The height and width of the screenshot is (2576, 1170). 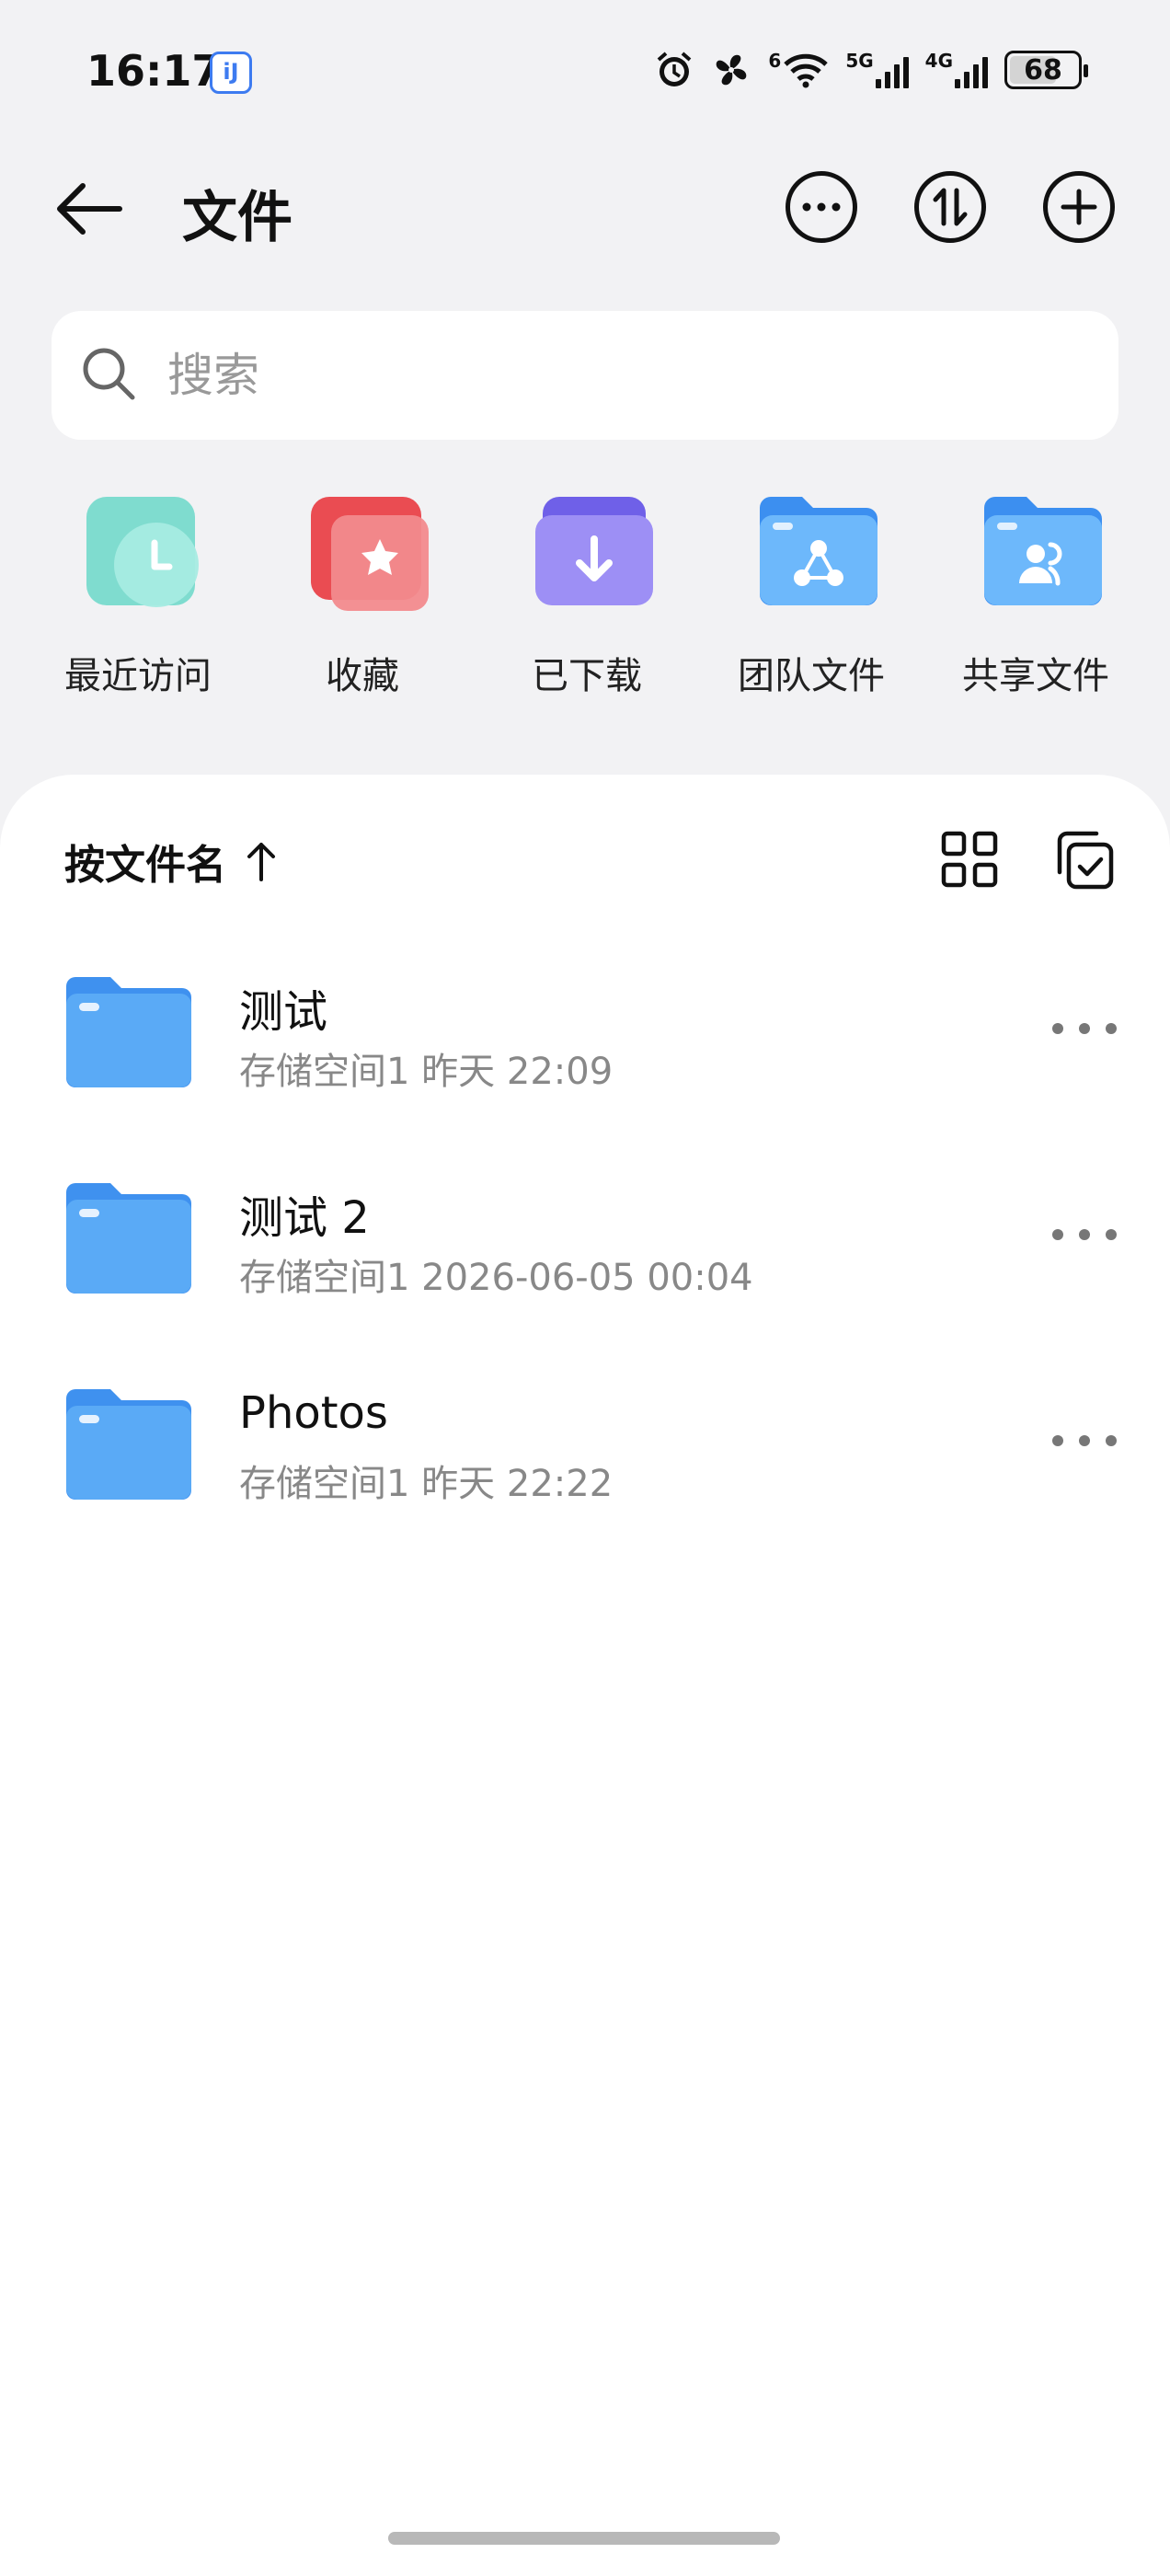 What do you see at coordinates (811, 676) in the screenshot?
I see `shortcut-label: 团队文件` at bounding box center [811, 676].